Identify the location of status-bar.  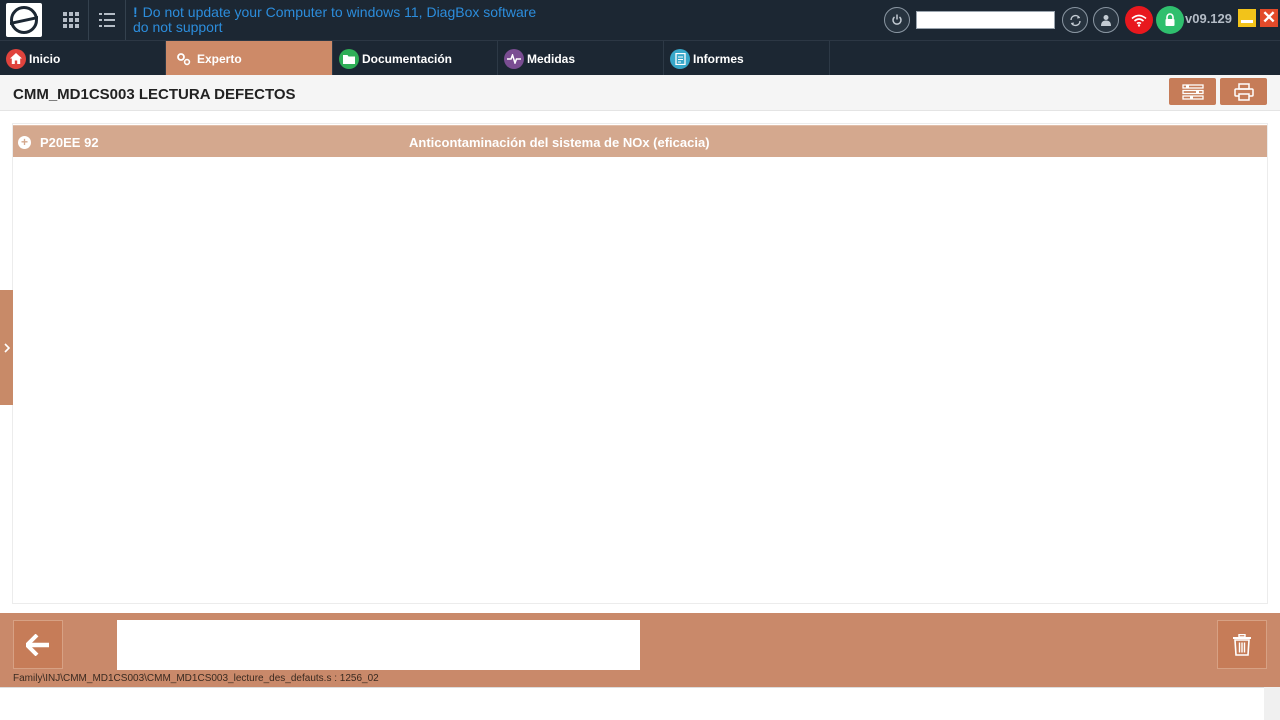
(632, 703).